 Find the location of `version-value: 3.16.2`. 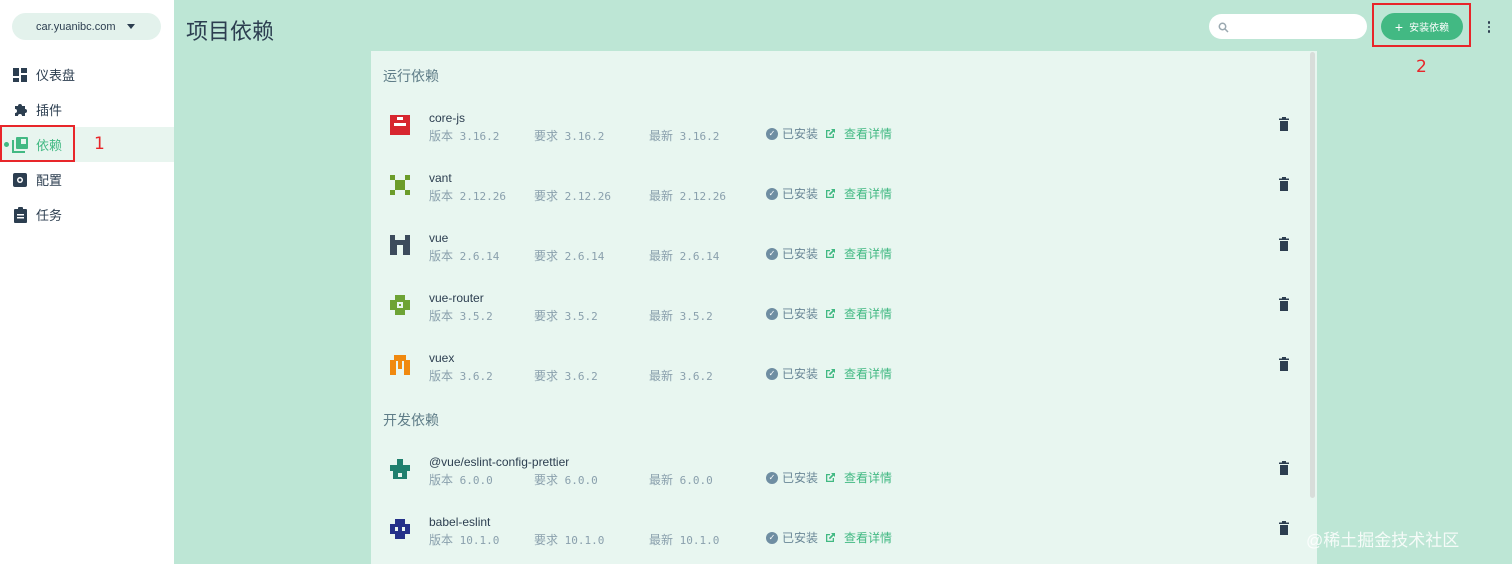

version-value: 3.16.2 is located at coordinates (479, 136).